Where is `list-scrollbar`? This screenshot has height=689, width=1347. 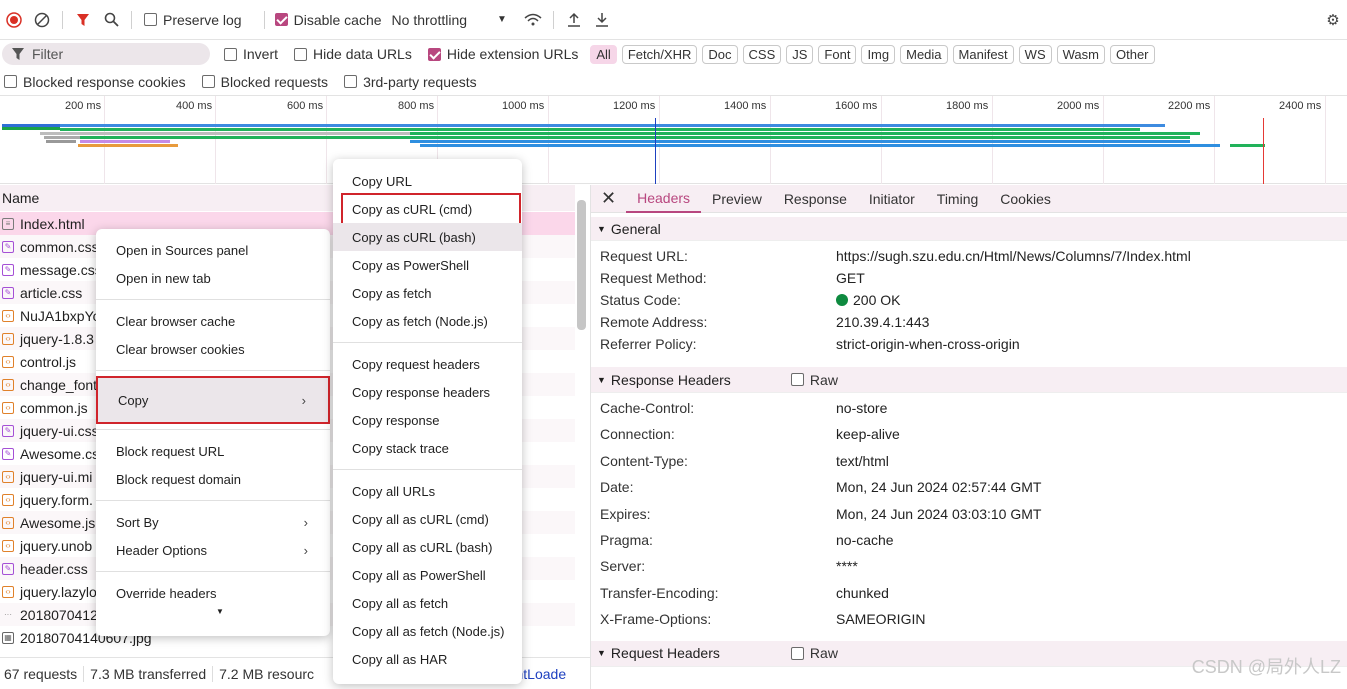
list-scrollbar is located at coordinates (581, 427).